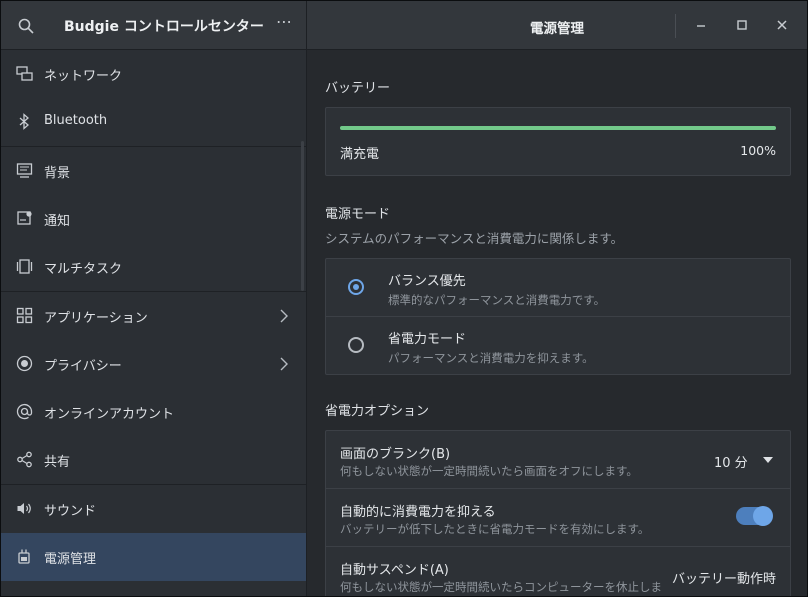  I want to click on toggle-knob, so click(763, 516).